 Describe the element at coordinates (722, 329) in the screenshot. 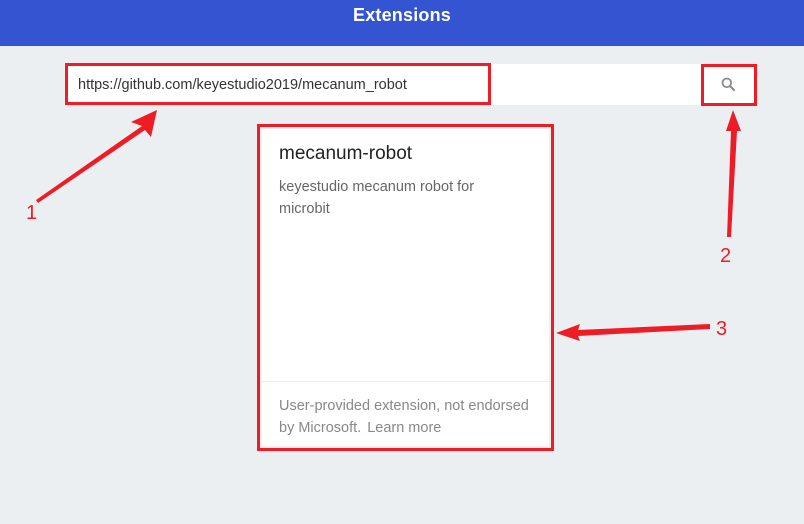

I see `annotation-label-3: 3` at that location.